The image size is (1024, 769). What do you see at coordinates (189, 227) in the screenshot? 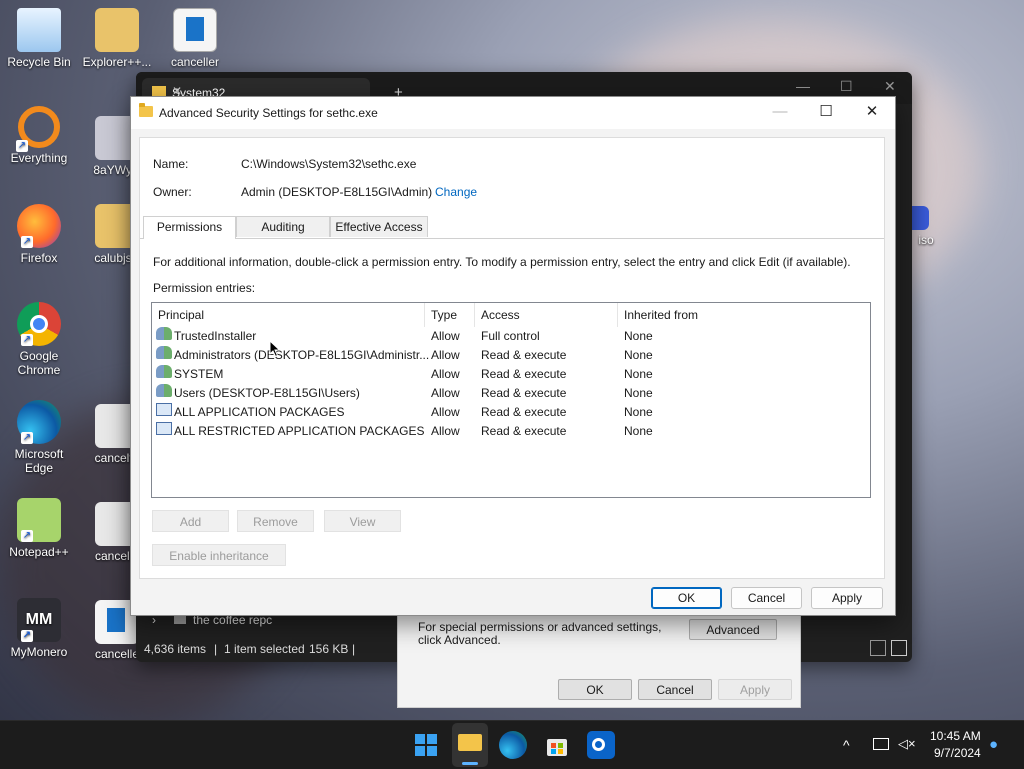
I see `tab-permissions: Permissions` at bounding box center [189, 227].